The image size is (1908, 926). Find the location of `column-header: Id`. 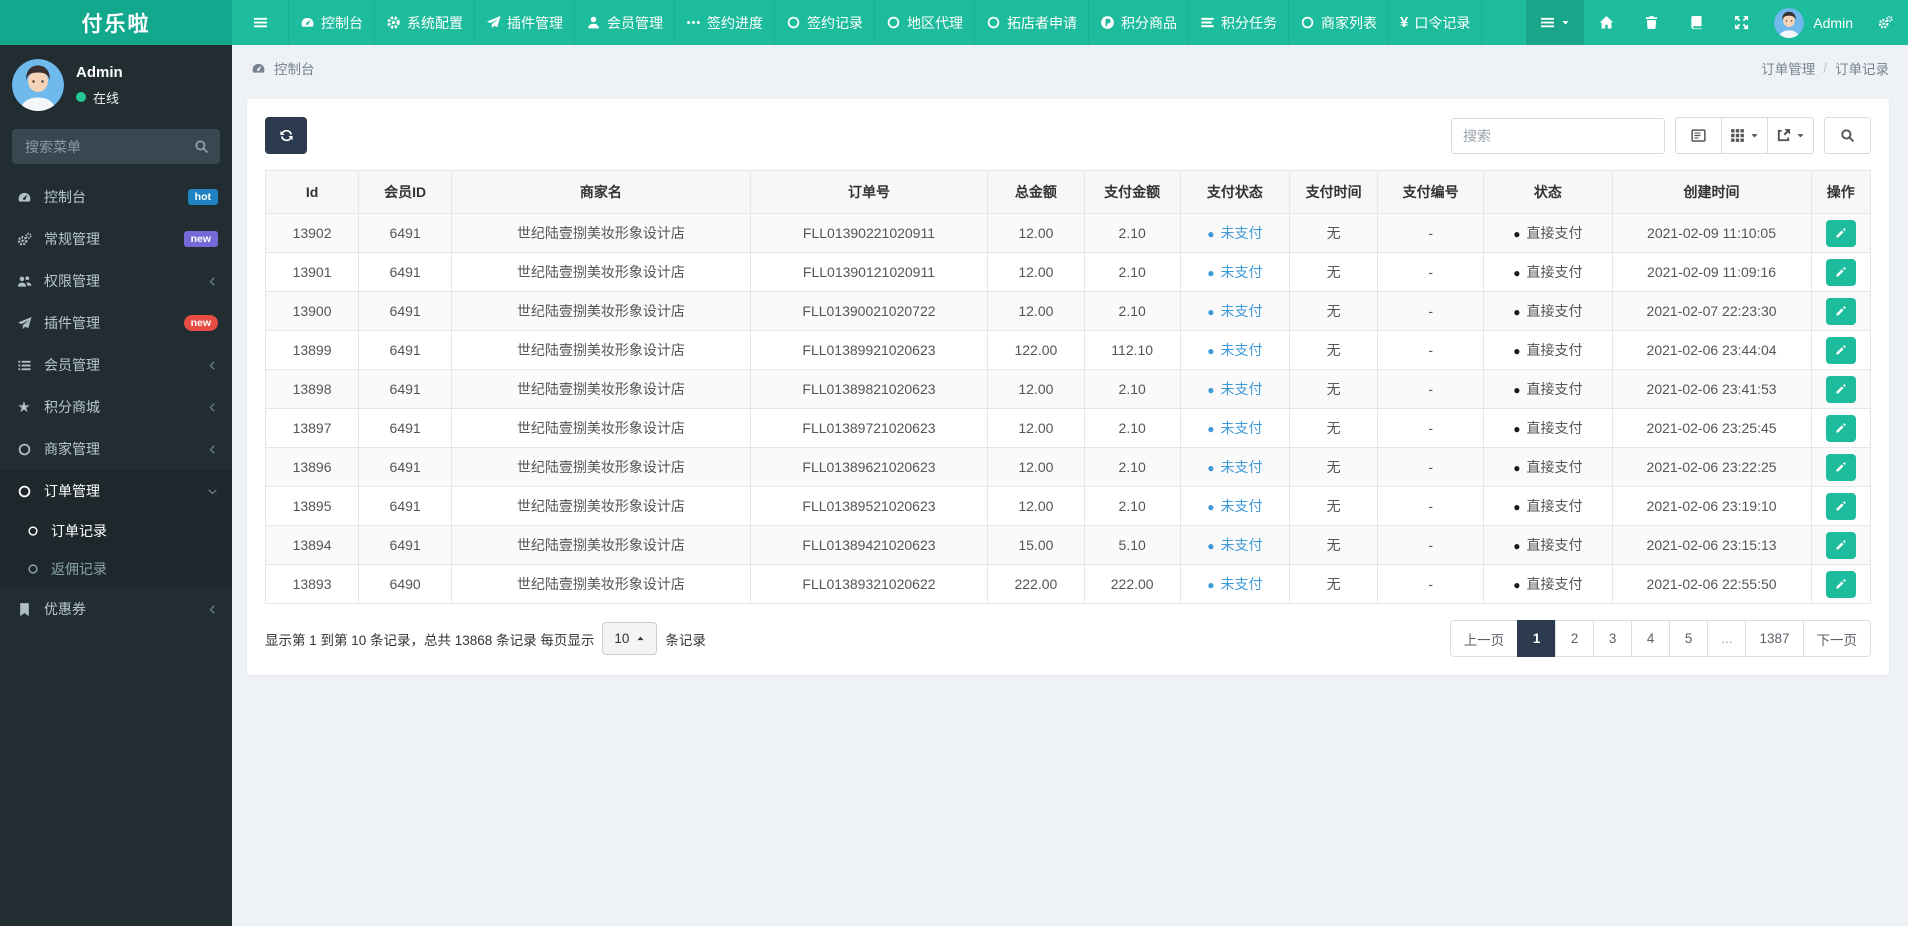

column-header: Id is located at coordinates (312, 192).